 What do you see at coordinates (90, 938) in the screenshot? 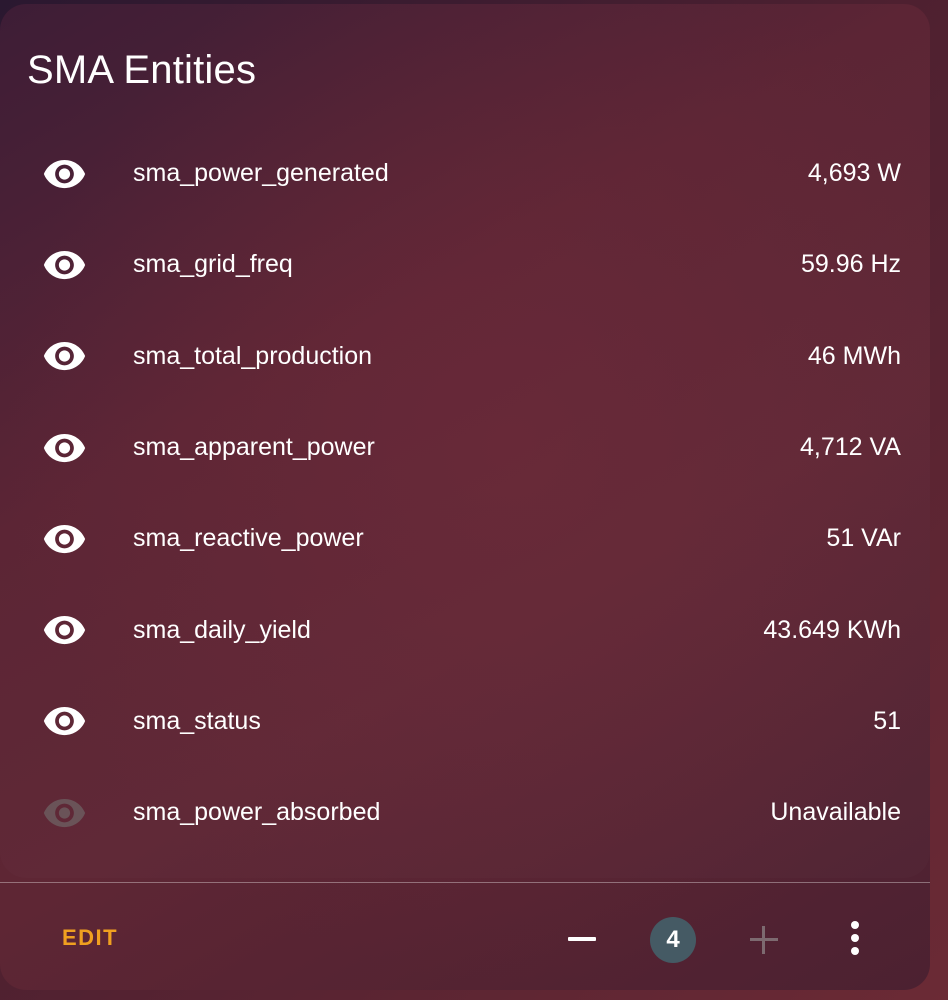
I see `edit-button: EDIT` at bounding box center [90, 938].